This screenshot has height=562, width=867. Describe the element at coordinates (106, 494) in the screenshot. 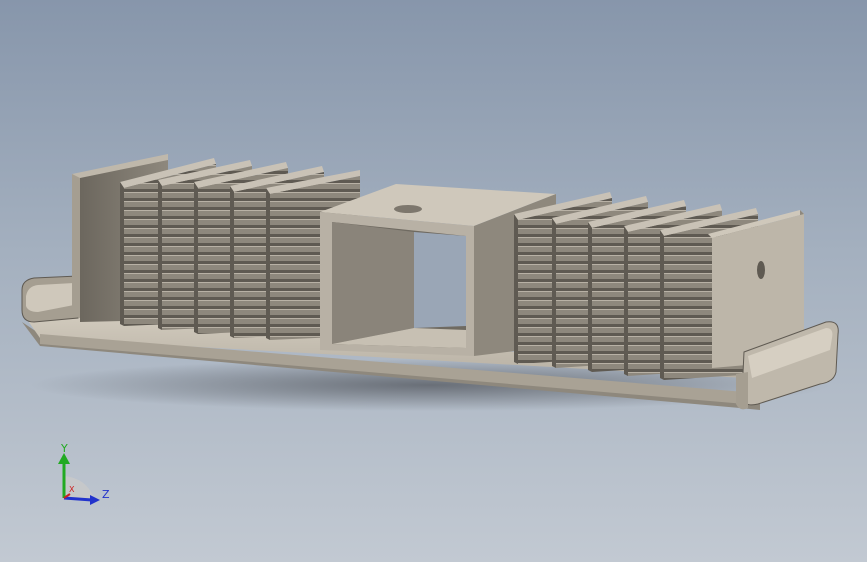

I see `z-axis-label: Z` at that location.